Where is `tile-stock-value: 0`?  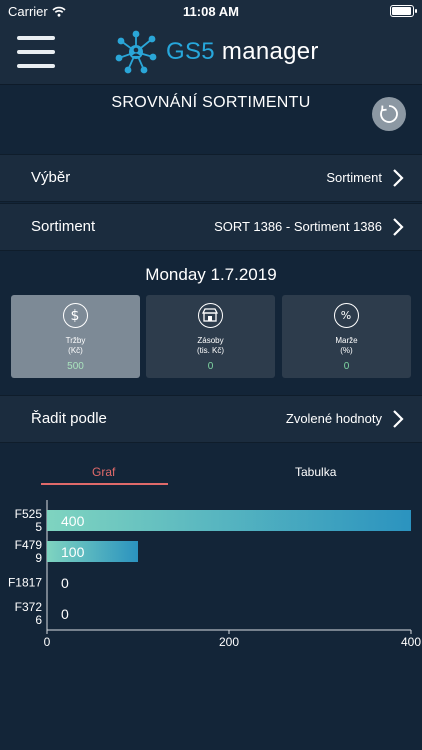
tile-stock-value: 0 is located at coordinates (210, 366).